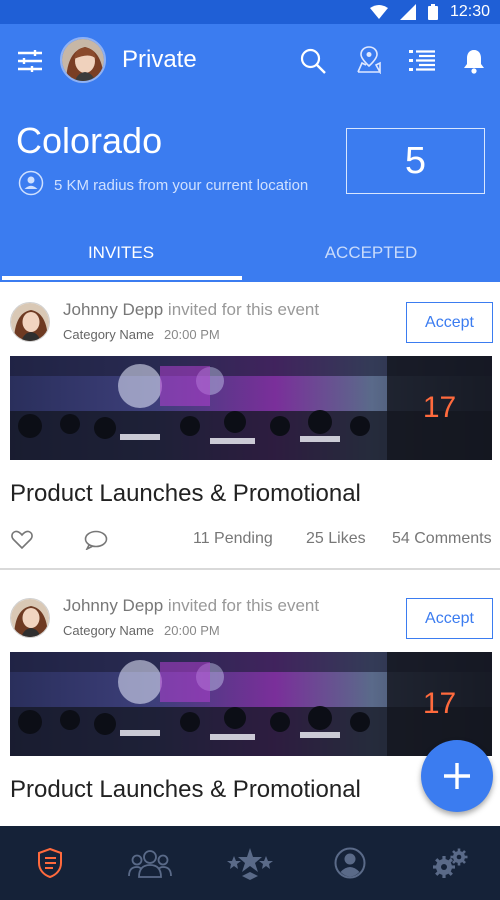  Describe the element at coordinates (121, 253) in the screenshot. I see `tab-invites: INVITES` at that location.